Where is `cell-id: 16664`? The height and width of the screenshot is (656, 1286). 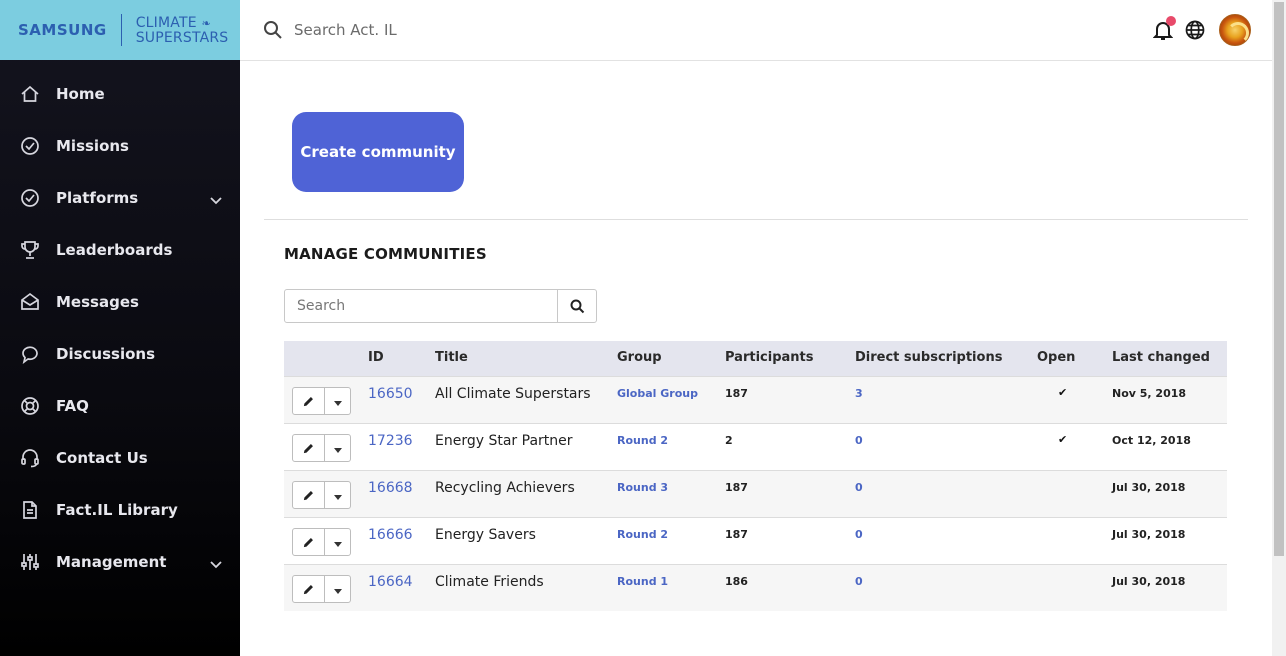 cell-id: 16664 is located at coordinates (390, 582).